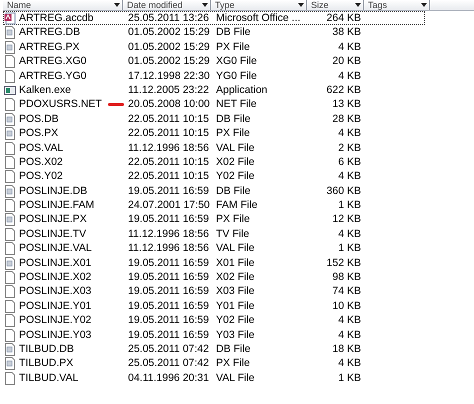  What do you see at coordinates (214, 47) in the screenshot?
I see `file-row: ARTREG.PX 01.05.2002 15:29 PX File 4 KB` at bounding box center [214, 47].